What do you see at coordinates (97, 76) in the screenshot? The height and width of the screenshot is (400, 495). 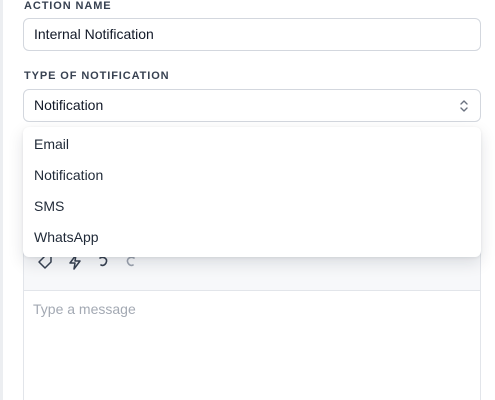 I see `notification-type-label: TYPE OF NOTIFICATION` at bounding box center [97, 76].